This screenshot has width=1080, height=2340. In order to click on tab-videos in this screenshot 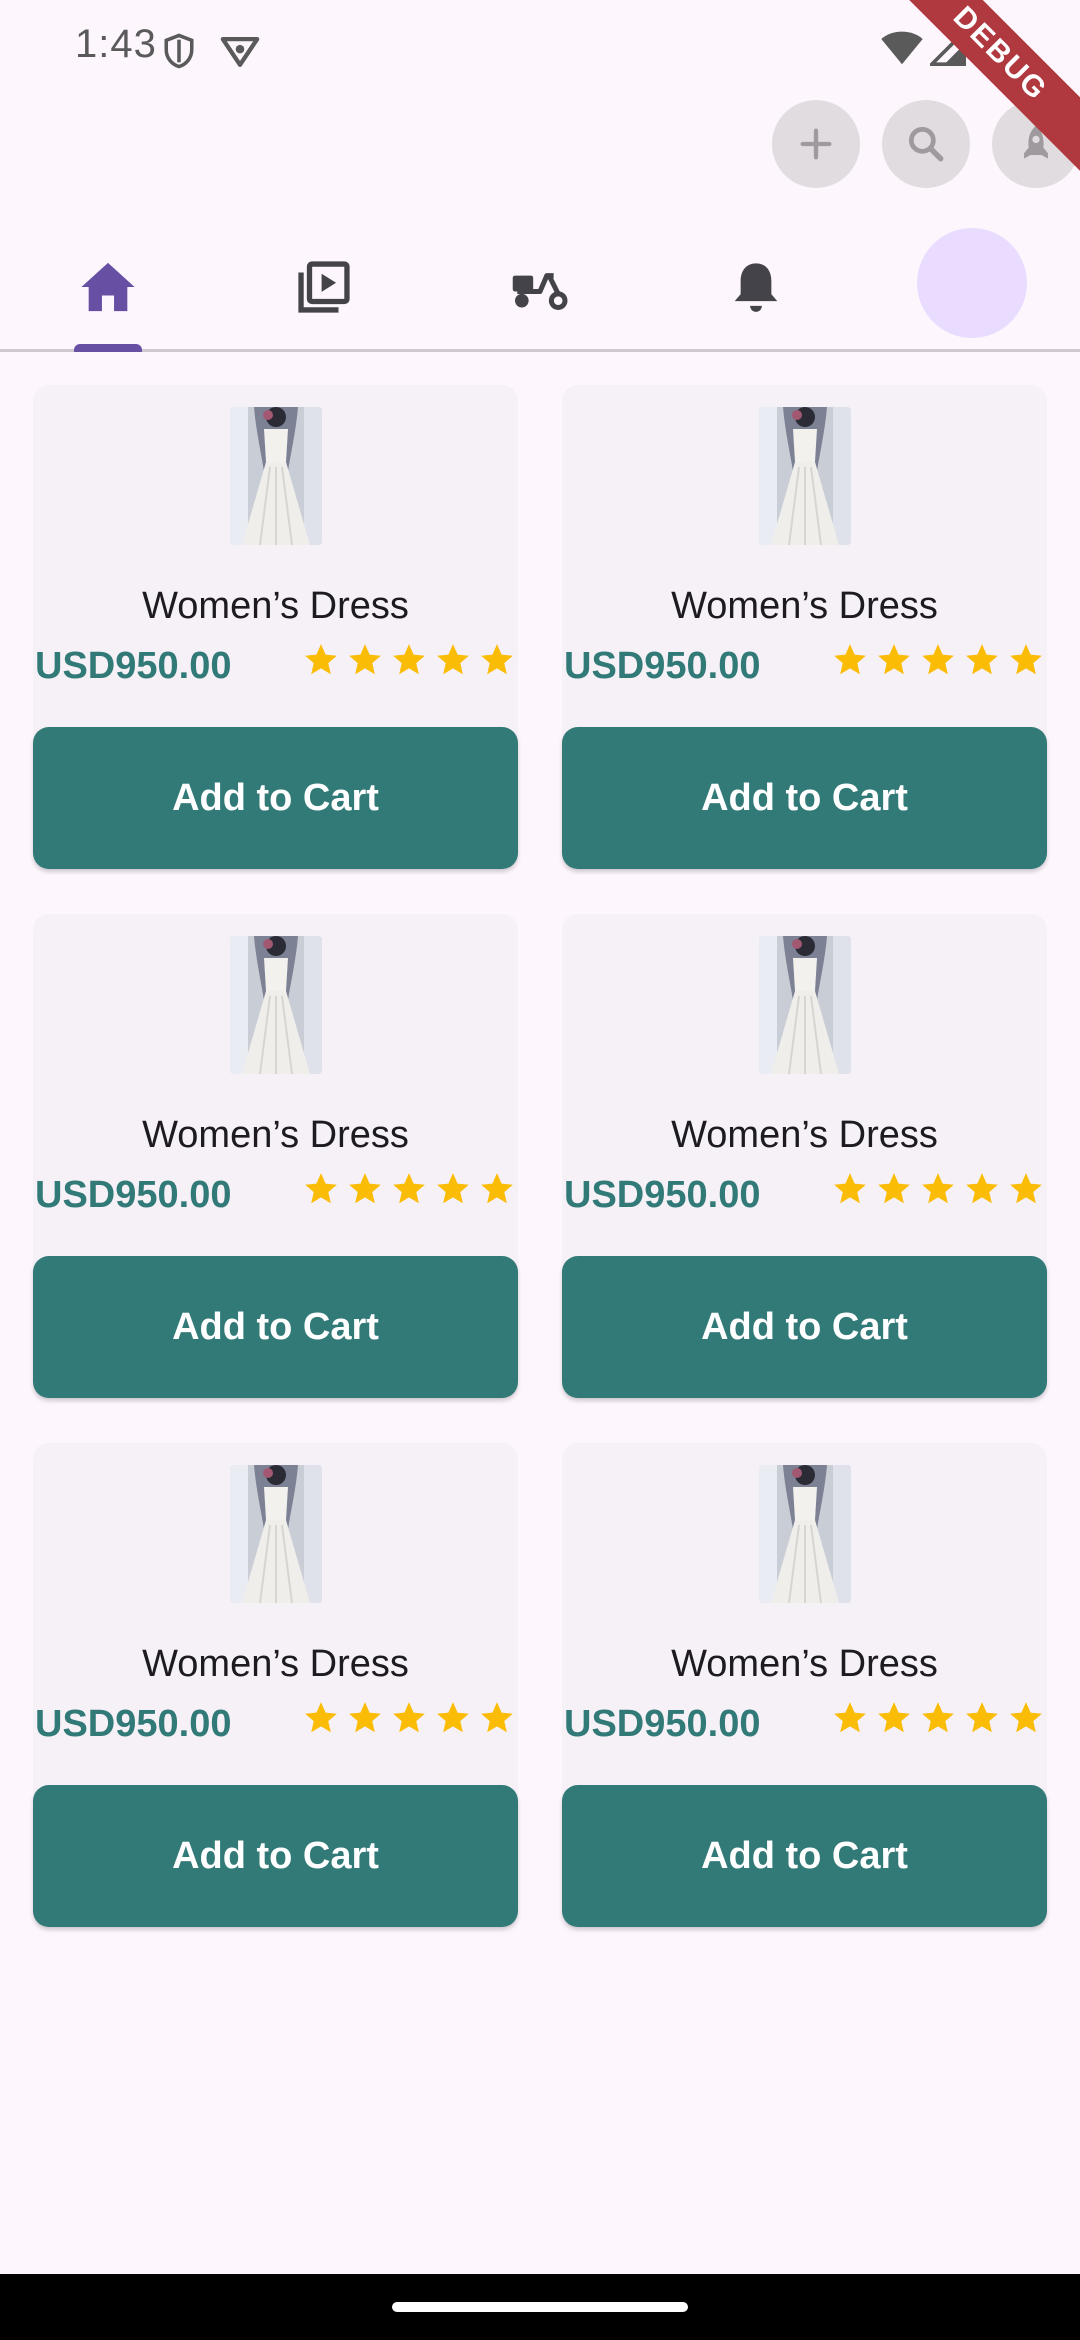, I will do `click(324, 287)`.